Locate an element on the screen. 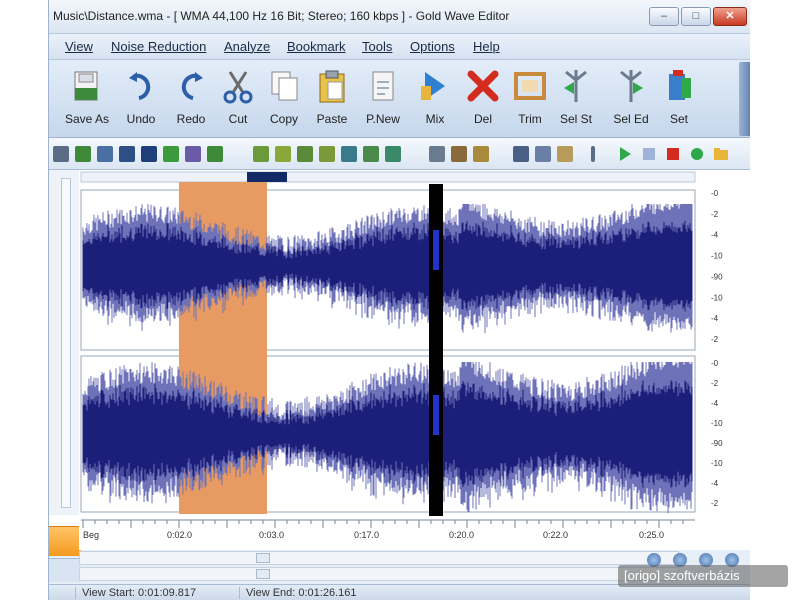 The image size is (800, 600). ruler-start-label: Beg is located at coordinates (91, 535).